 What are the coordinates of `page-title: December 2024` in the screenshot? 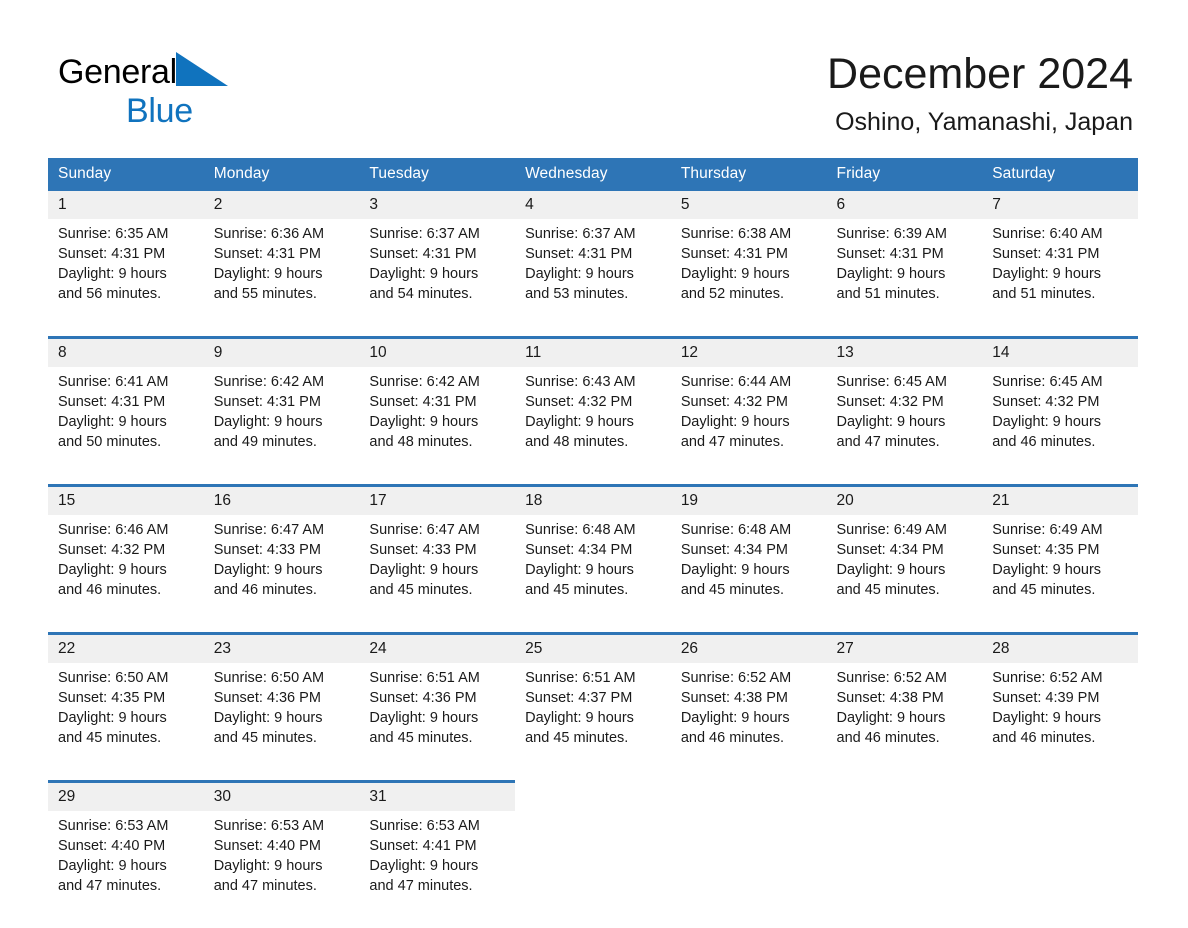 It's located at (980, 74).